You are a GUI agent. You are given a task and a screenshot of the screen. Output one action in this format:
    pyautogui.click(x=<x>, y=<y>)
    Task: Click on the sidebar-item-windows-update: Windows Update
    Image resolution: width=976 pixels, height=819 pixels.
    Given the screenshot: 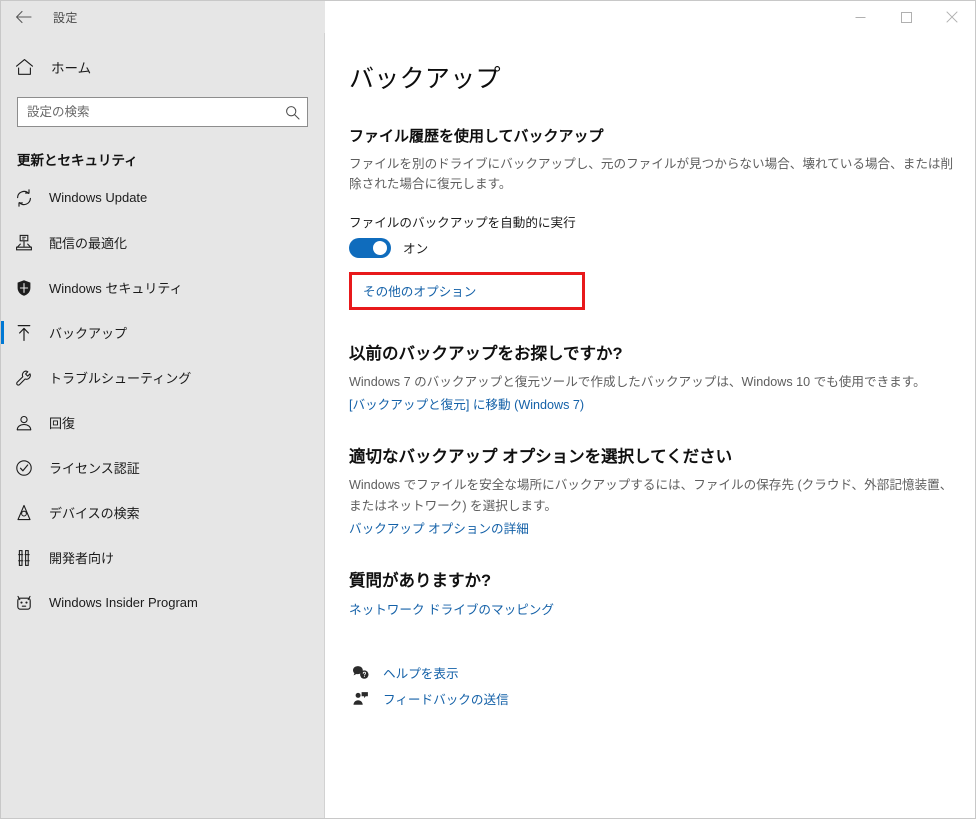 What is the action you would take?
    pyautogui.click(x=162, y=197)
    